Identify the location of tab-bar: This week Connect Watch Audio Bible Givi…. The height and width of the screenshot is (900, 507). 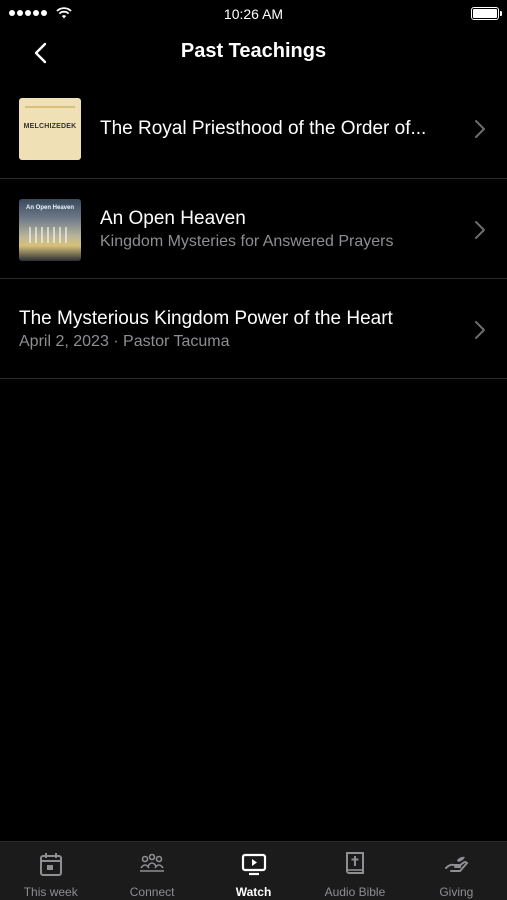
(253, 870).